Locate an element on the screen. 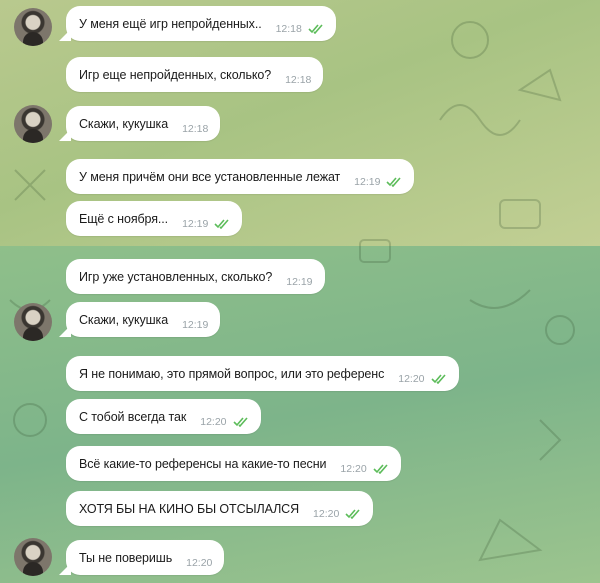 Image resolution: width=600 pixels, height=583 pixels. message-bubble: Скажи, кукушка 12:18 is located at coordinates (139, 123).